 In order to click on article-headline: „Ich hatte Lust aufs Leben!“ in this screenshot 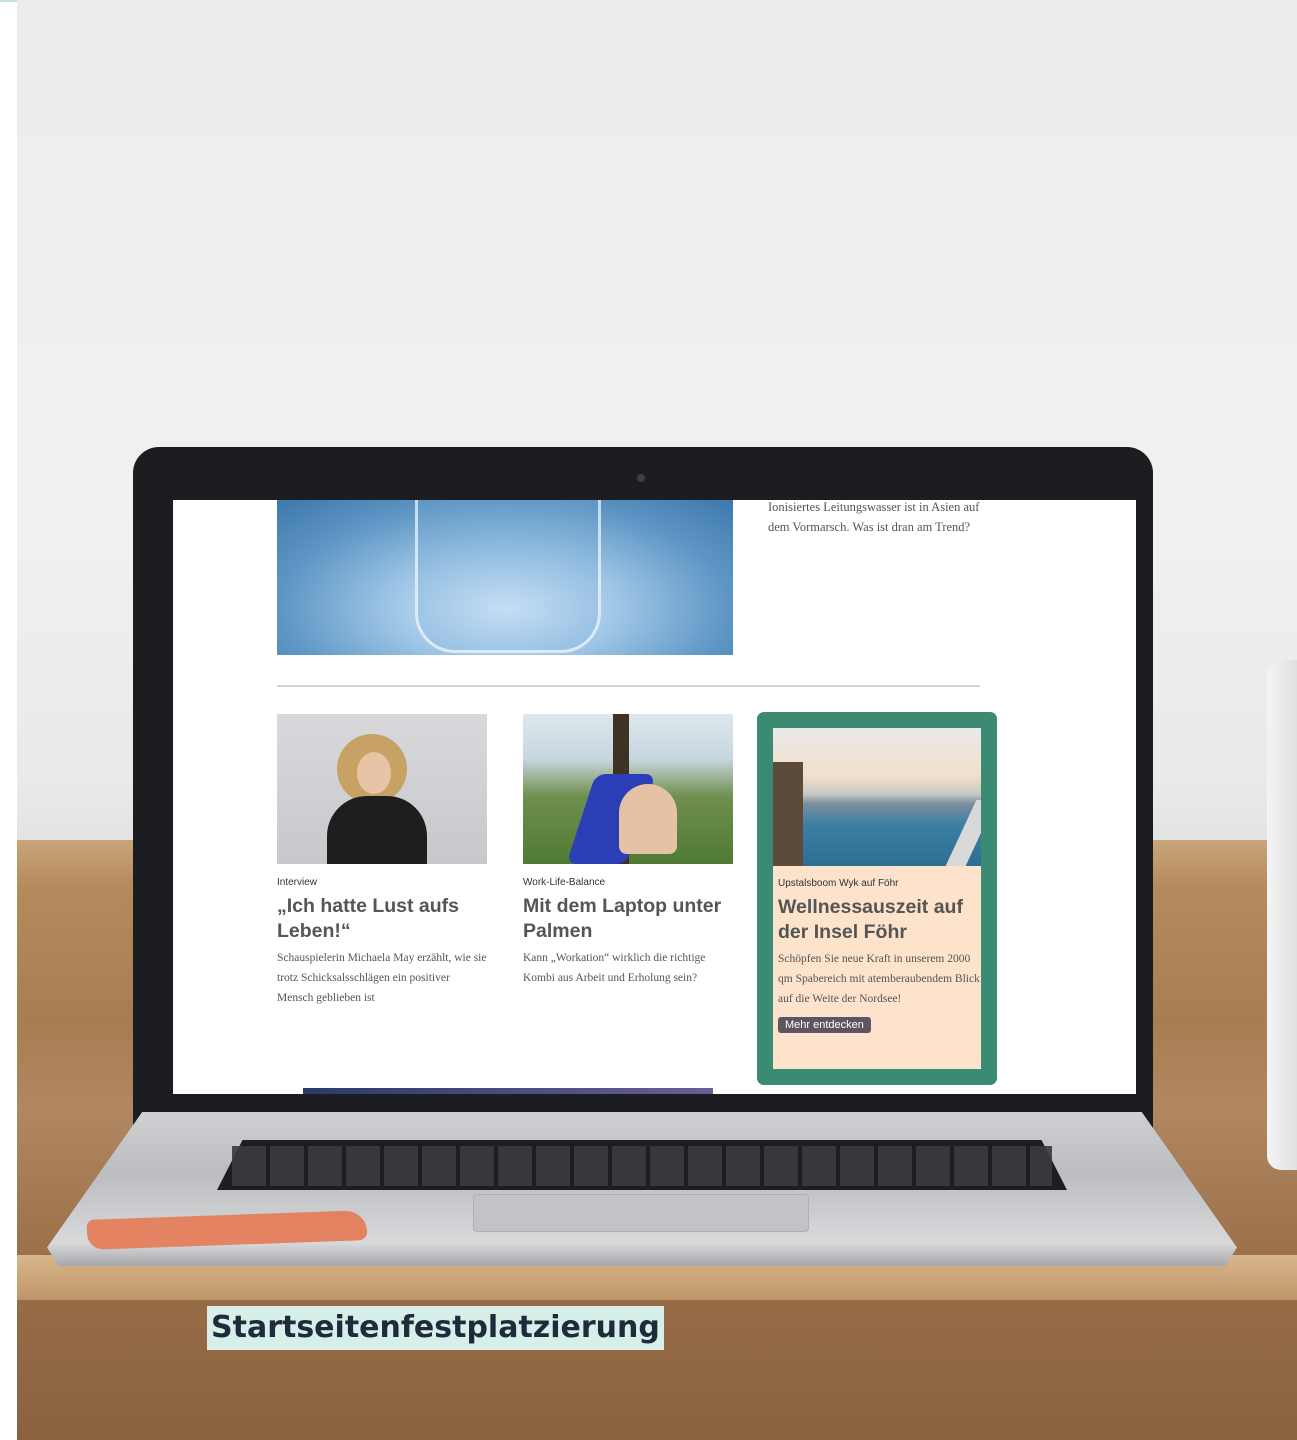, I will do `click(382, 919)`.